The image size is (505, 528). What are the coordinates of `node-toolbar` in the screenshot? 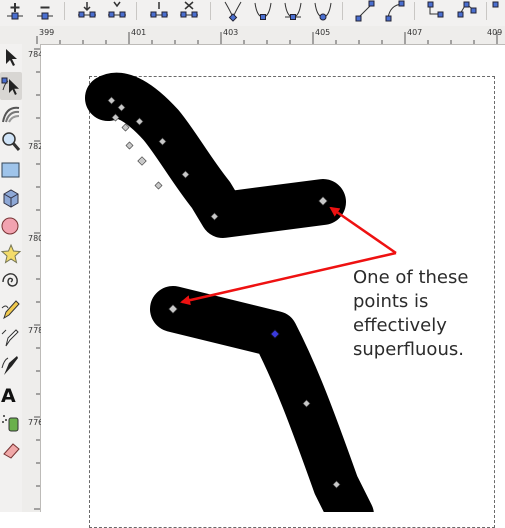 It's located at (252, 13).